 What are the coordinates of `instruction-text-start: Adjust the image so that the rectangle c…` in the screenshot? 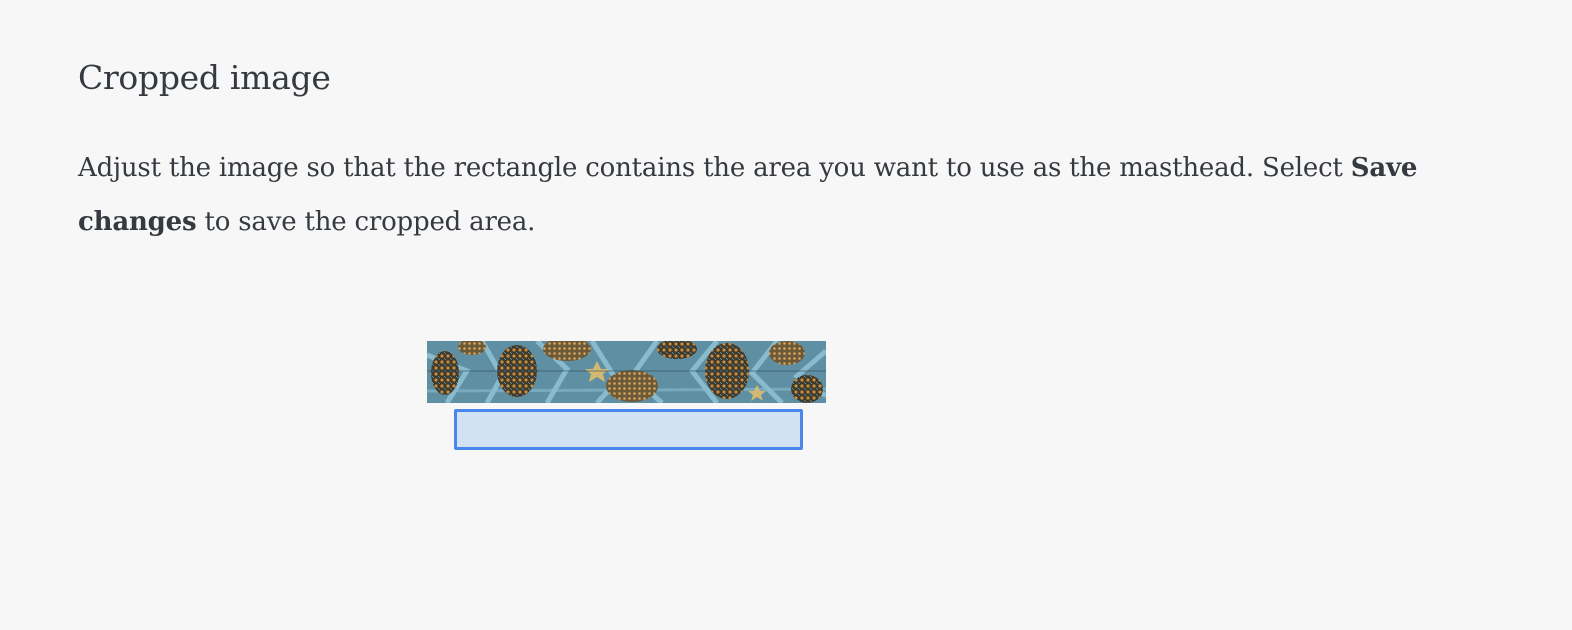 It's located at (714, 168).